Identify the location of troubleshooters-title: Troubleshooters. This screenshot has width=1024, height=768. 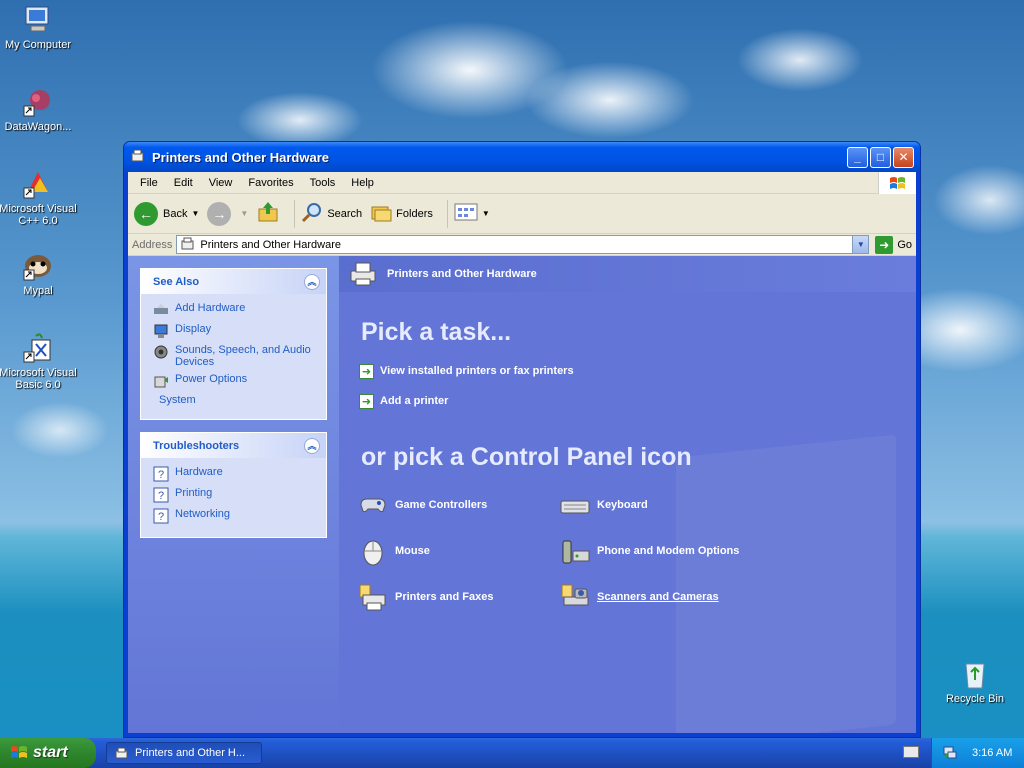
(196, 445).